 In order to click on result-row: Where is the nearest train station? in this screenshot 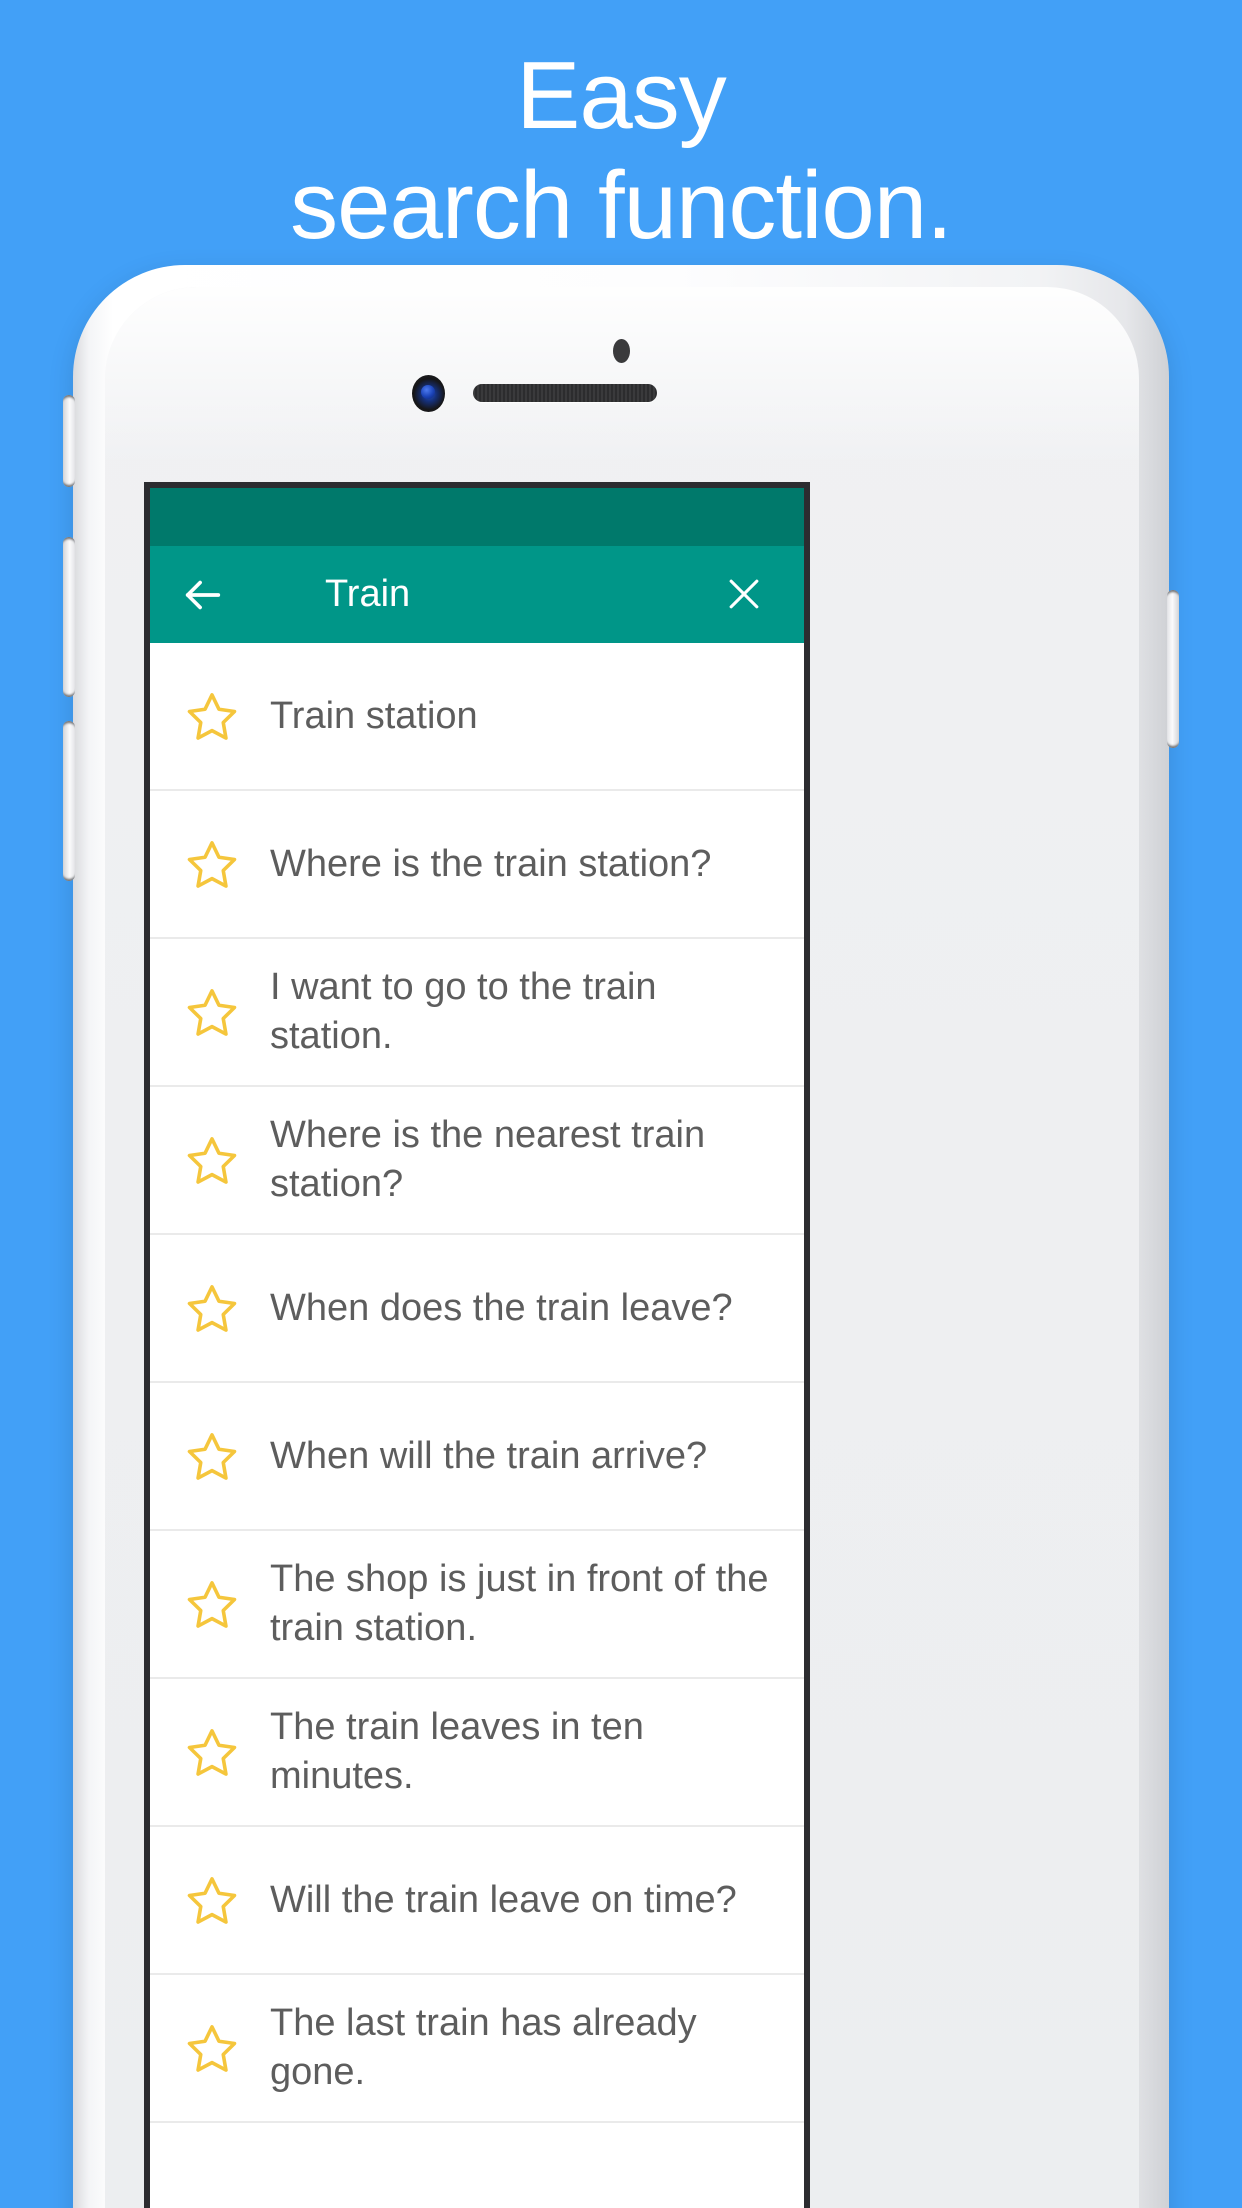, I will do `click(477, 1161)`.